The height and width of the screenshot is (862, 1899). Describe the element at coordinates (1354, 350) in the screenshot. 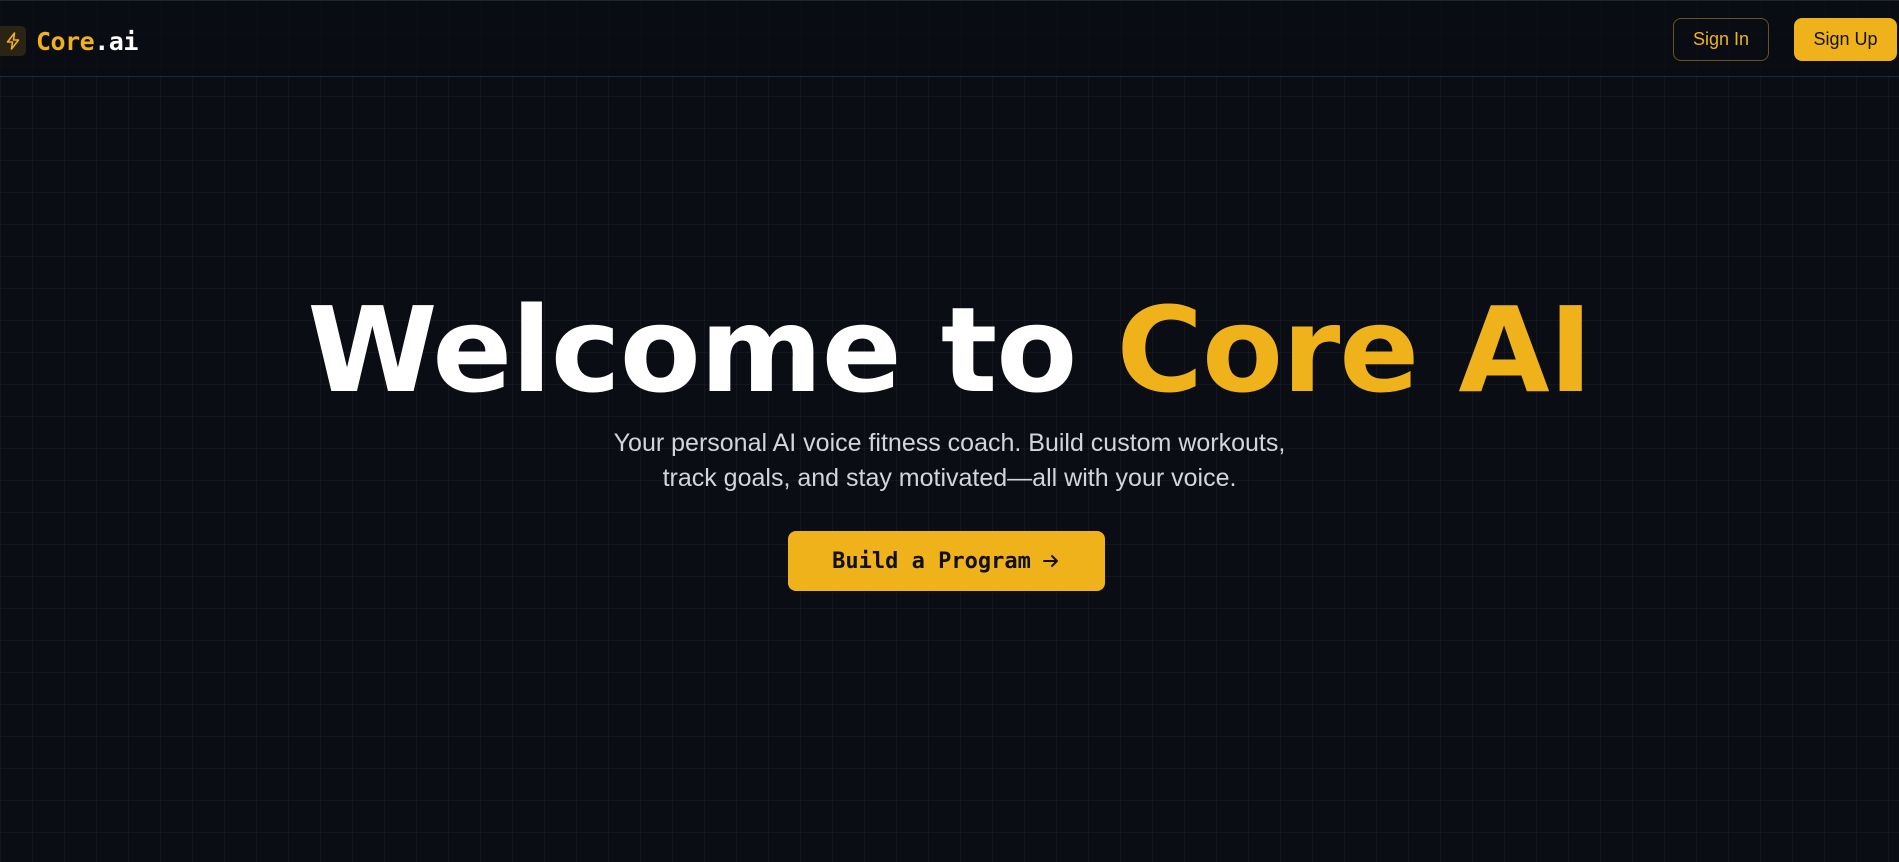

I see `hero-title-highlight: Core AI` at that location.